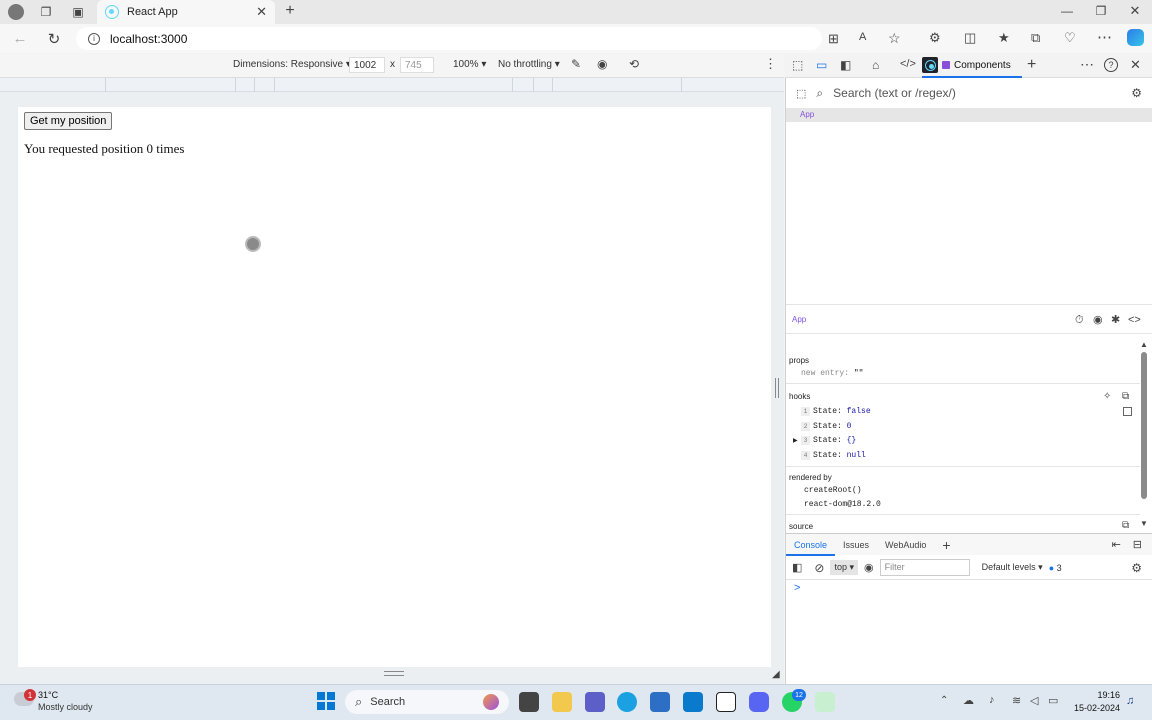 The width and height of the screenshot is (1152, 720). Describe the element at coordinates (1135, 65) in the screenshot. I see `close-devtools-icon: ✕` at that location.